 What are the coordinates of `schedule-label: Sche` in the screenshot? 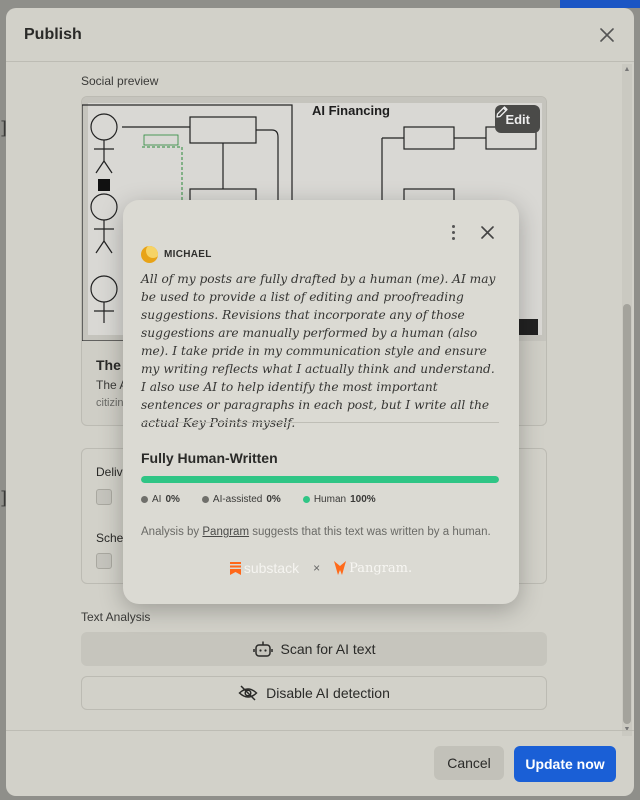 It's located at (110, 538).